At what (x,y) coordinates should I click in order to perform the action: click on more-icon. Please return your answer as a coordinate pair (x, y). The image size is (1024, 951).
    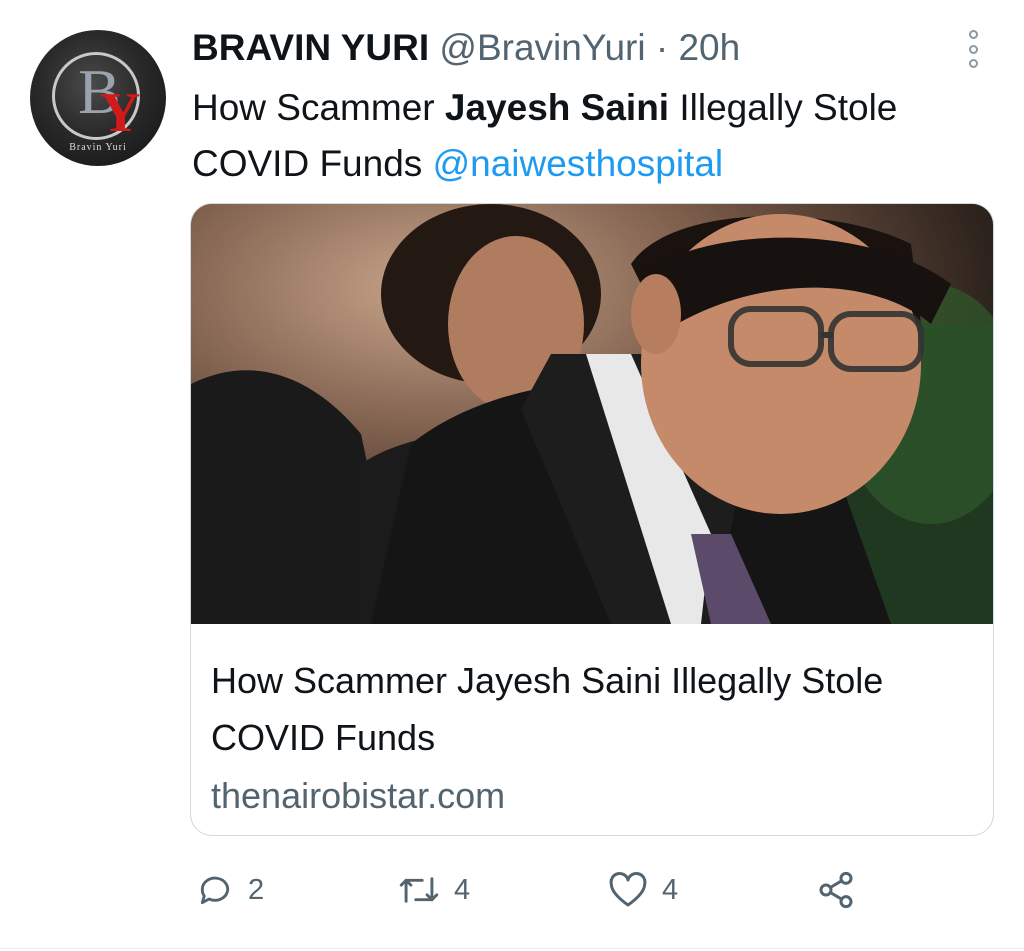
    Looking at the image, I should click on (973, 49).